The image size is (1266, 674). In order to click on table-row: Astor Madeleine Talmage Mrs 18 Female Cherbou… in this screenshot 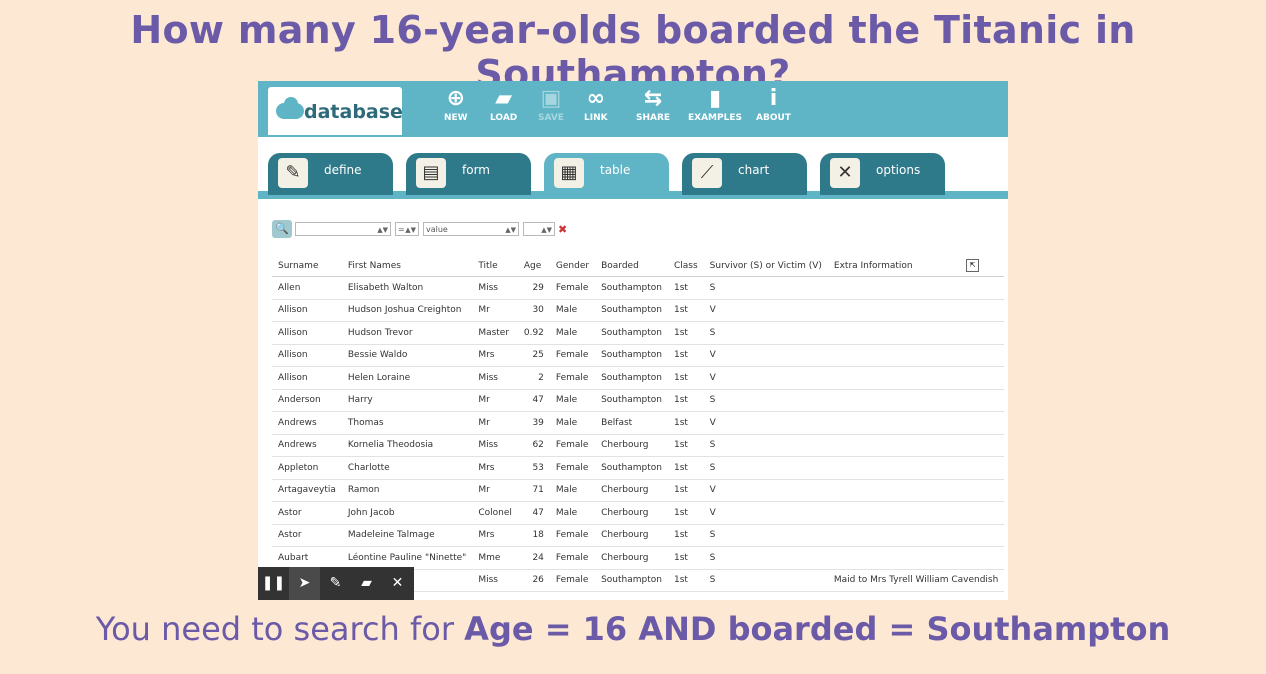, I will do `click(638, 535)`.